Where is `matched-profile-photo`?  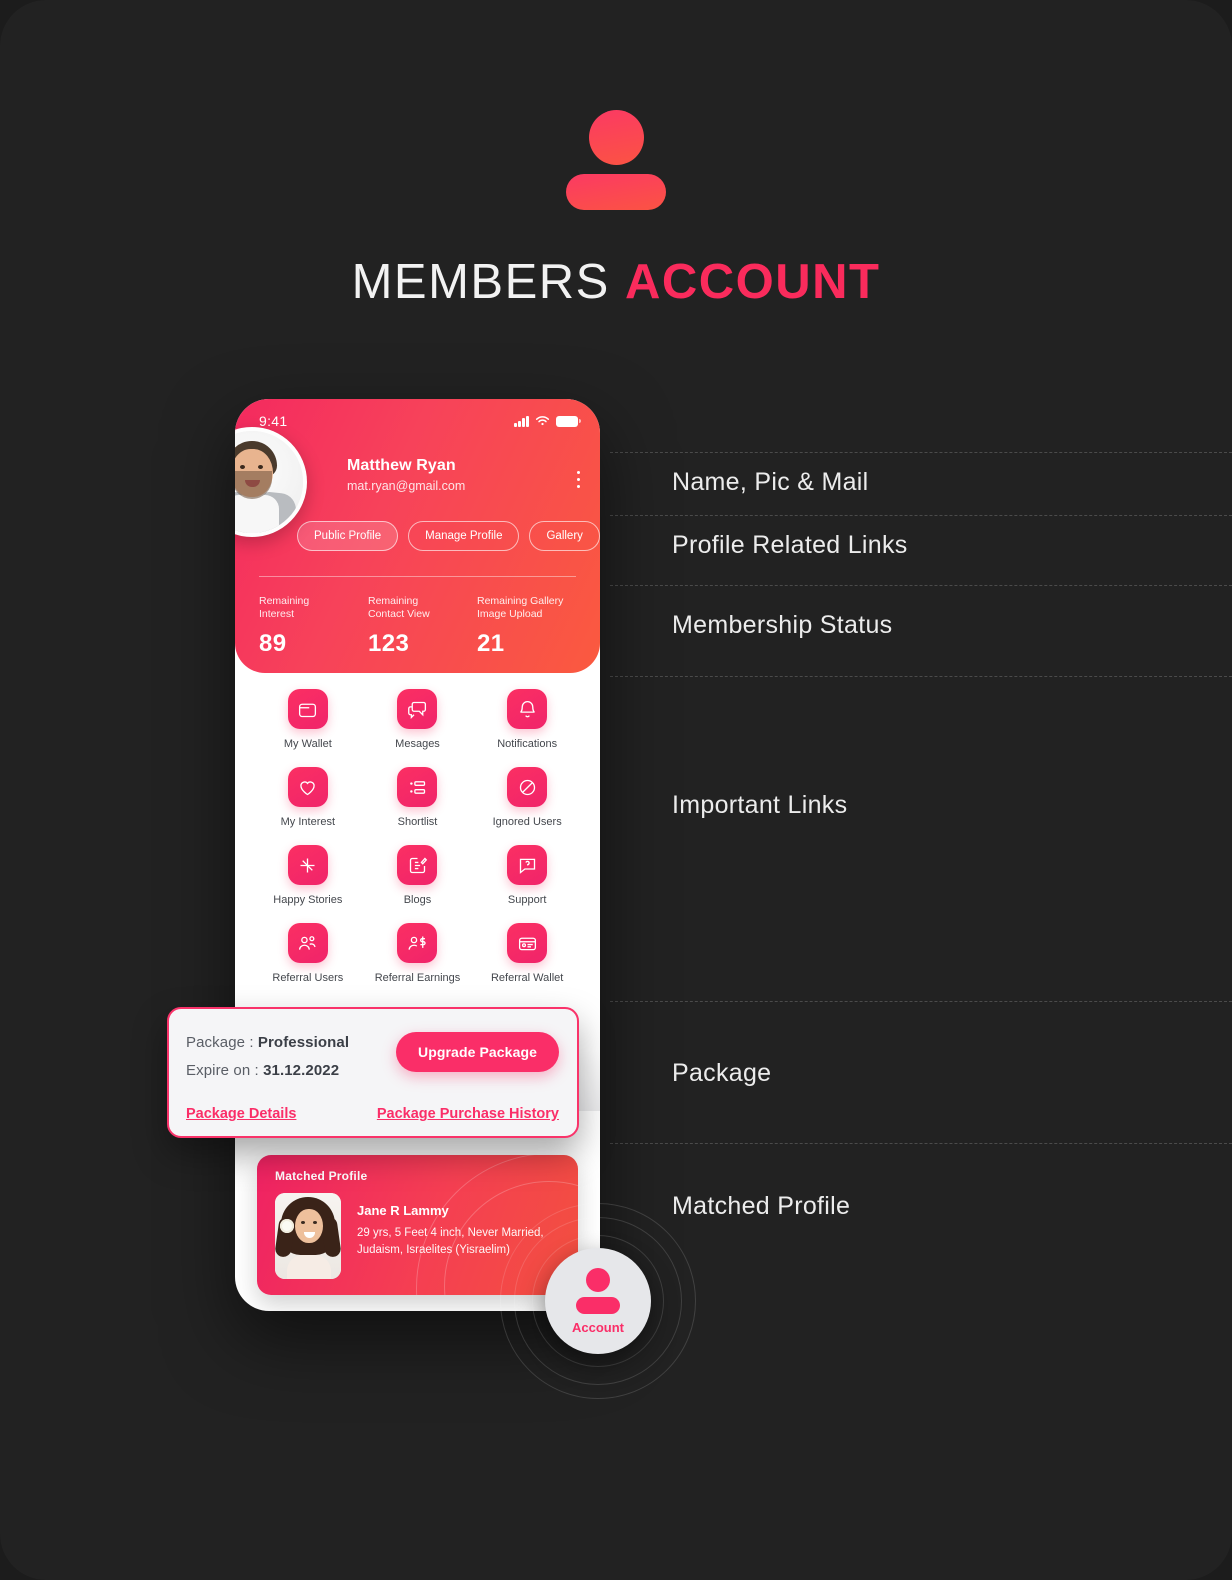
matched-profile-photo is located at coordinates (308, 1236).